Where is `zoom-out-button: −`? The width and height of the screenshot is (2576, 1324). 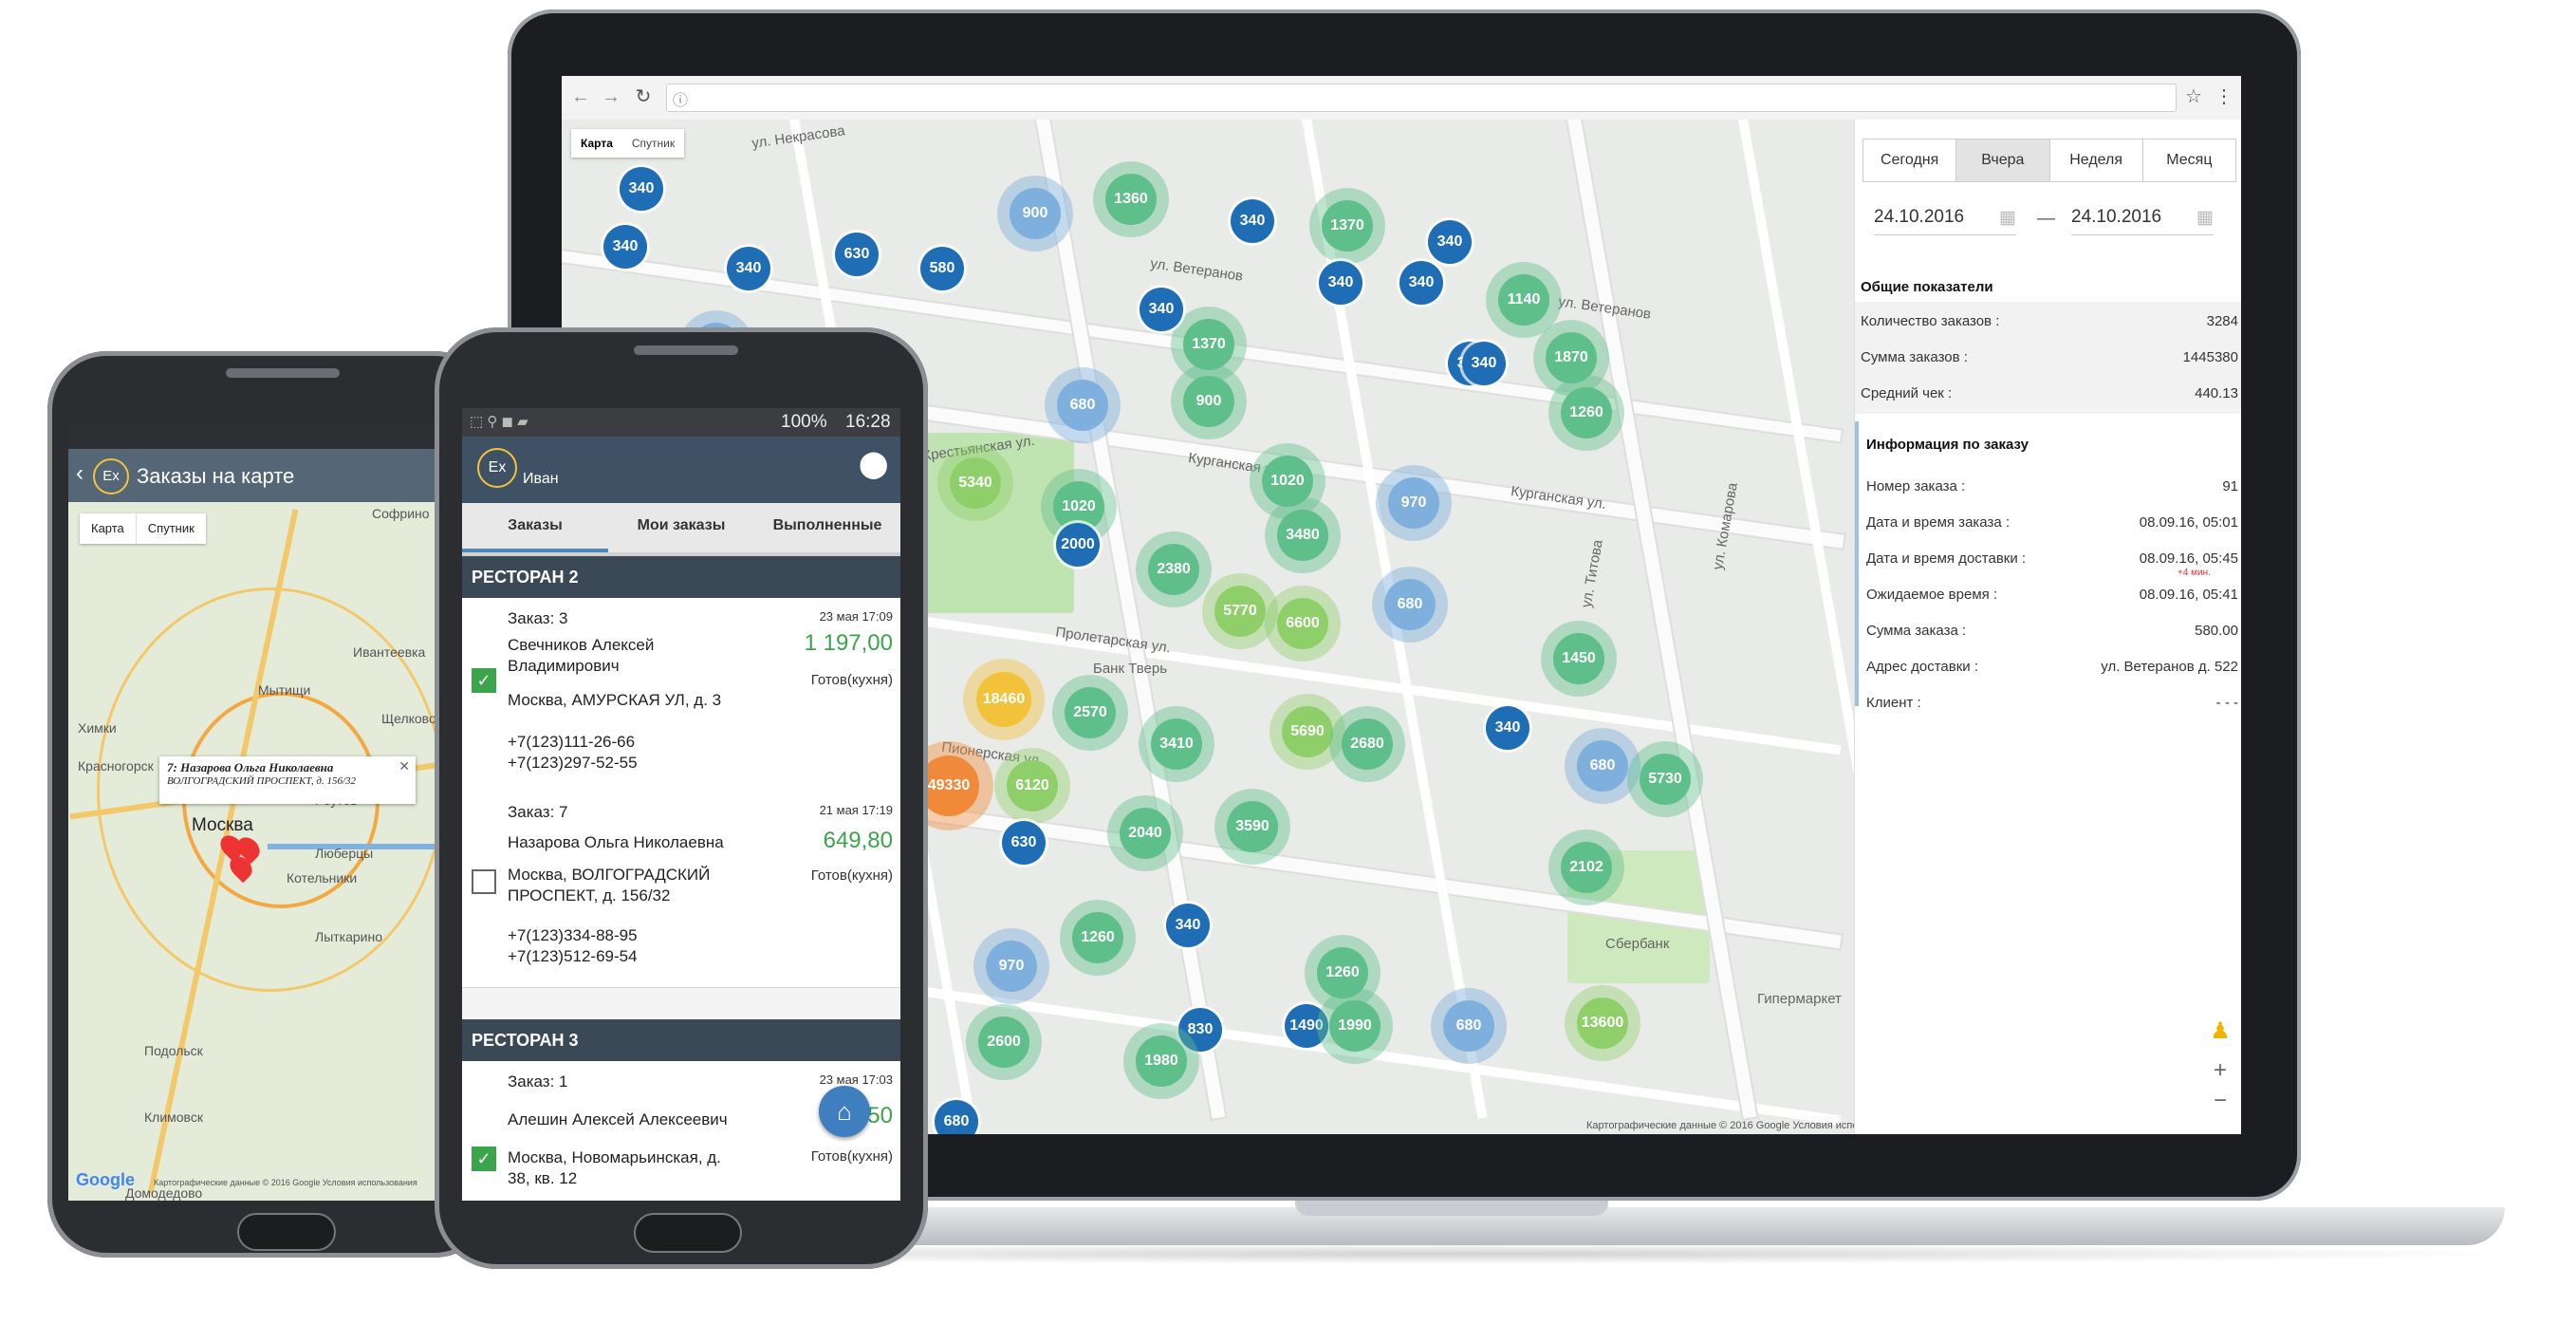
zoom-out-button: − is located at coordinates (2220, 1102).